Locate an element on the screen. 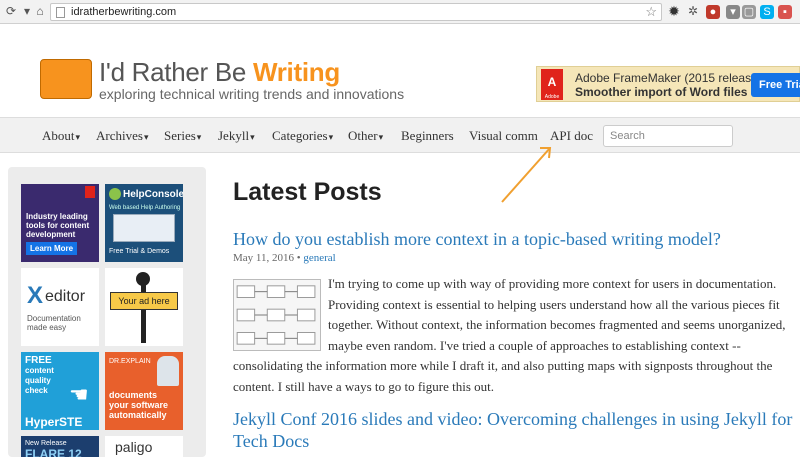 Image resolution: width=800 pixels, height=457 pixels. nav-item-other: Other▾ is located at coordinates (365, 136).